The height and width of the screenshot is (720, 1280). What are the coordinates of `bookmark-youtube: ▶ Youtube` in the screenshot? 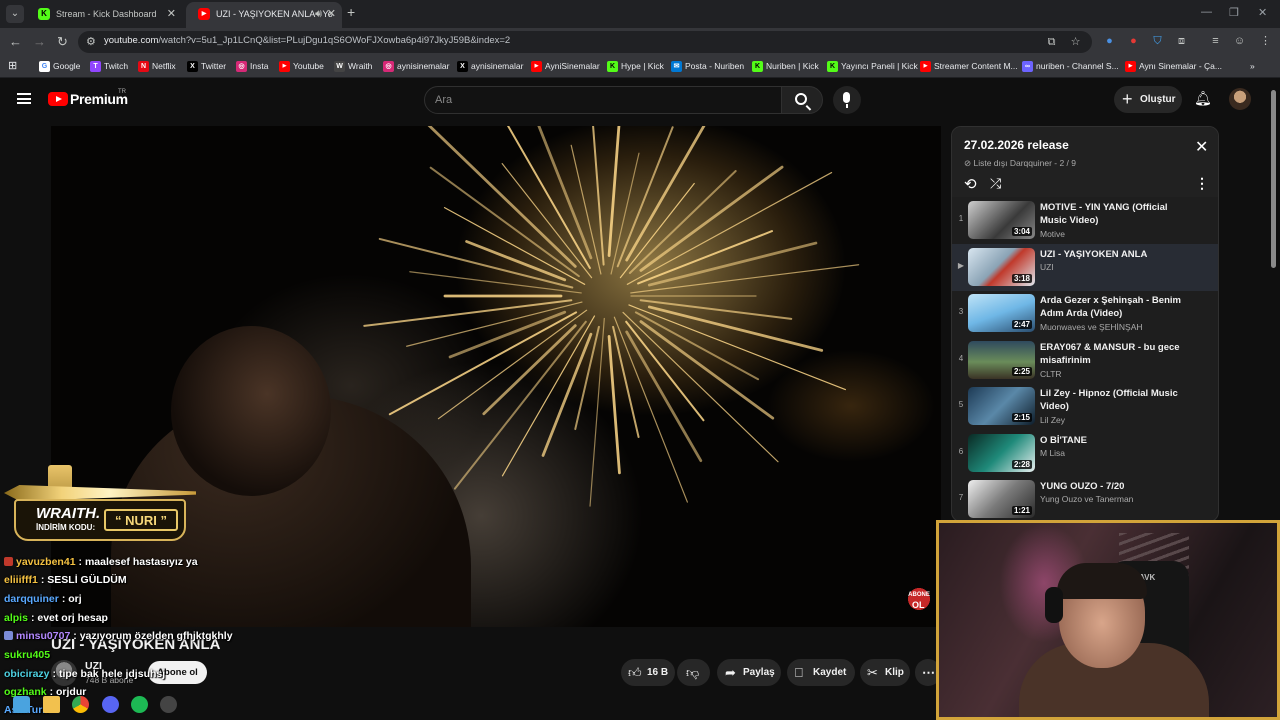 It's located at (301, 66).